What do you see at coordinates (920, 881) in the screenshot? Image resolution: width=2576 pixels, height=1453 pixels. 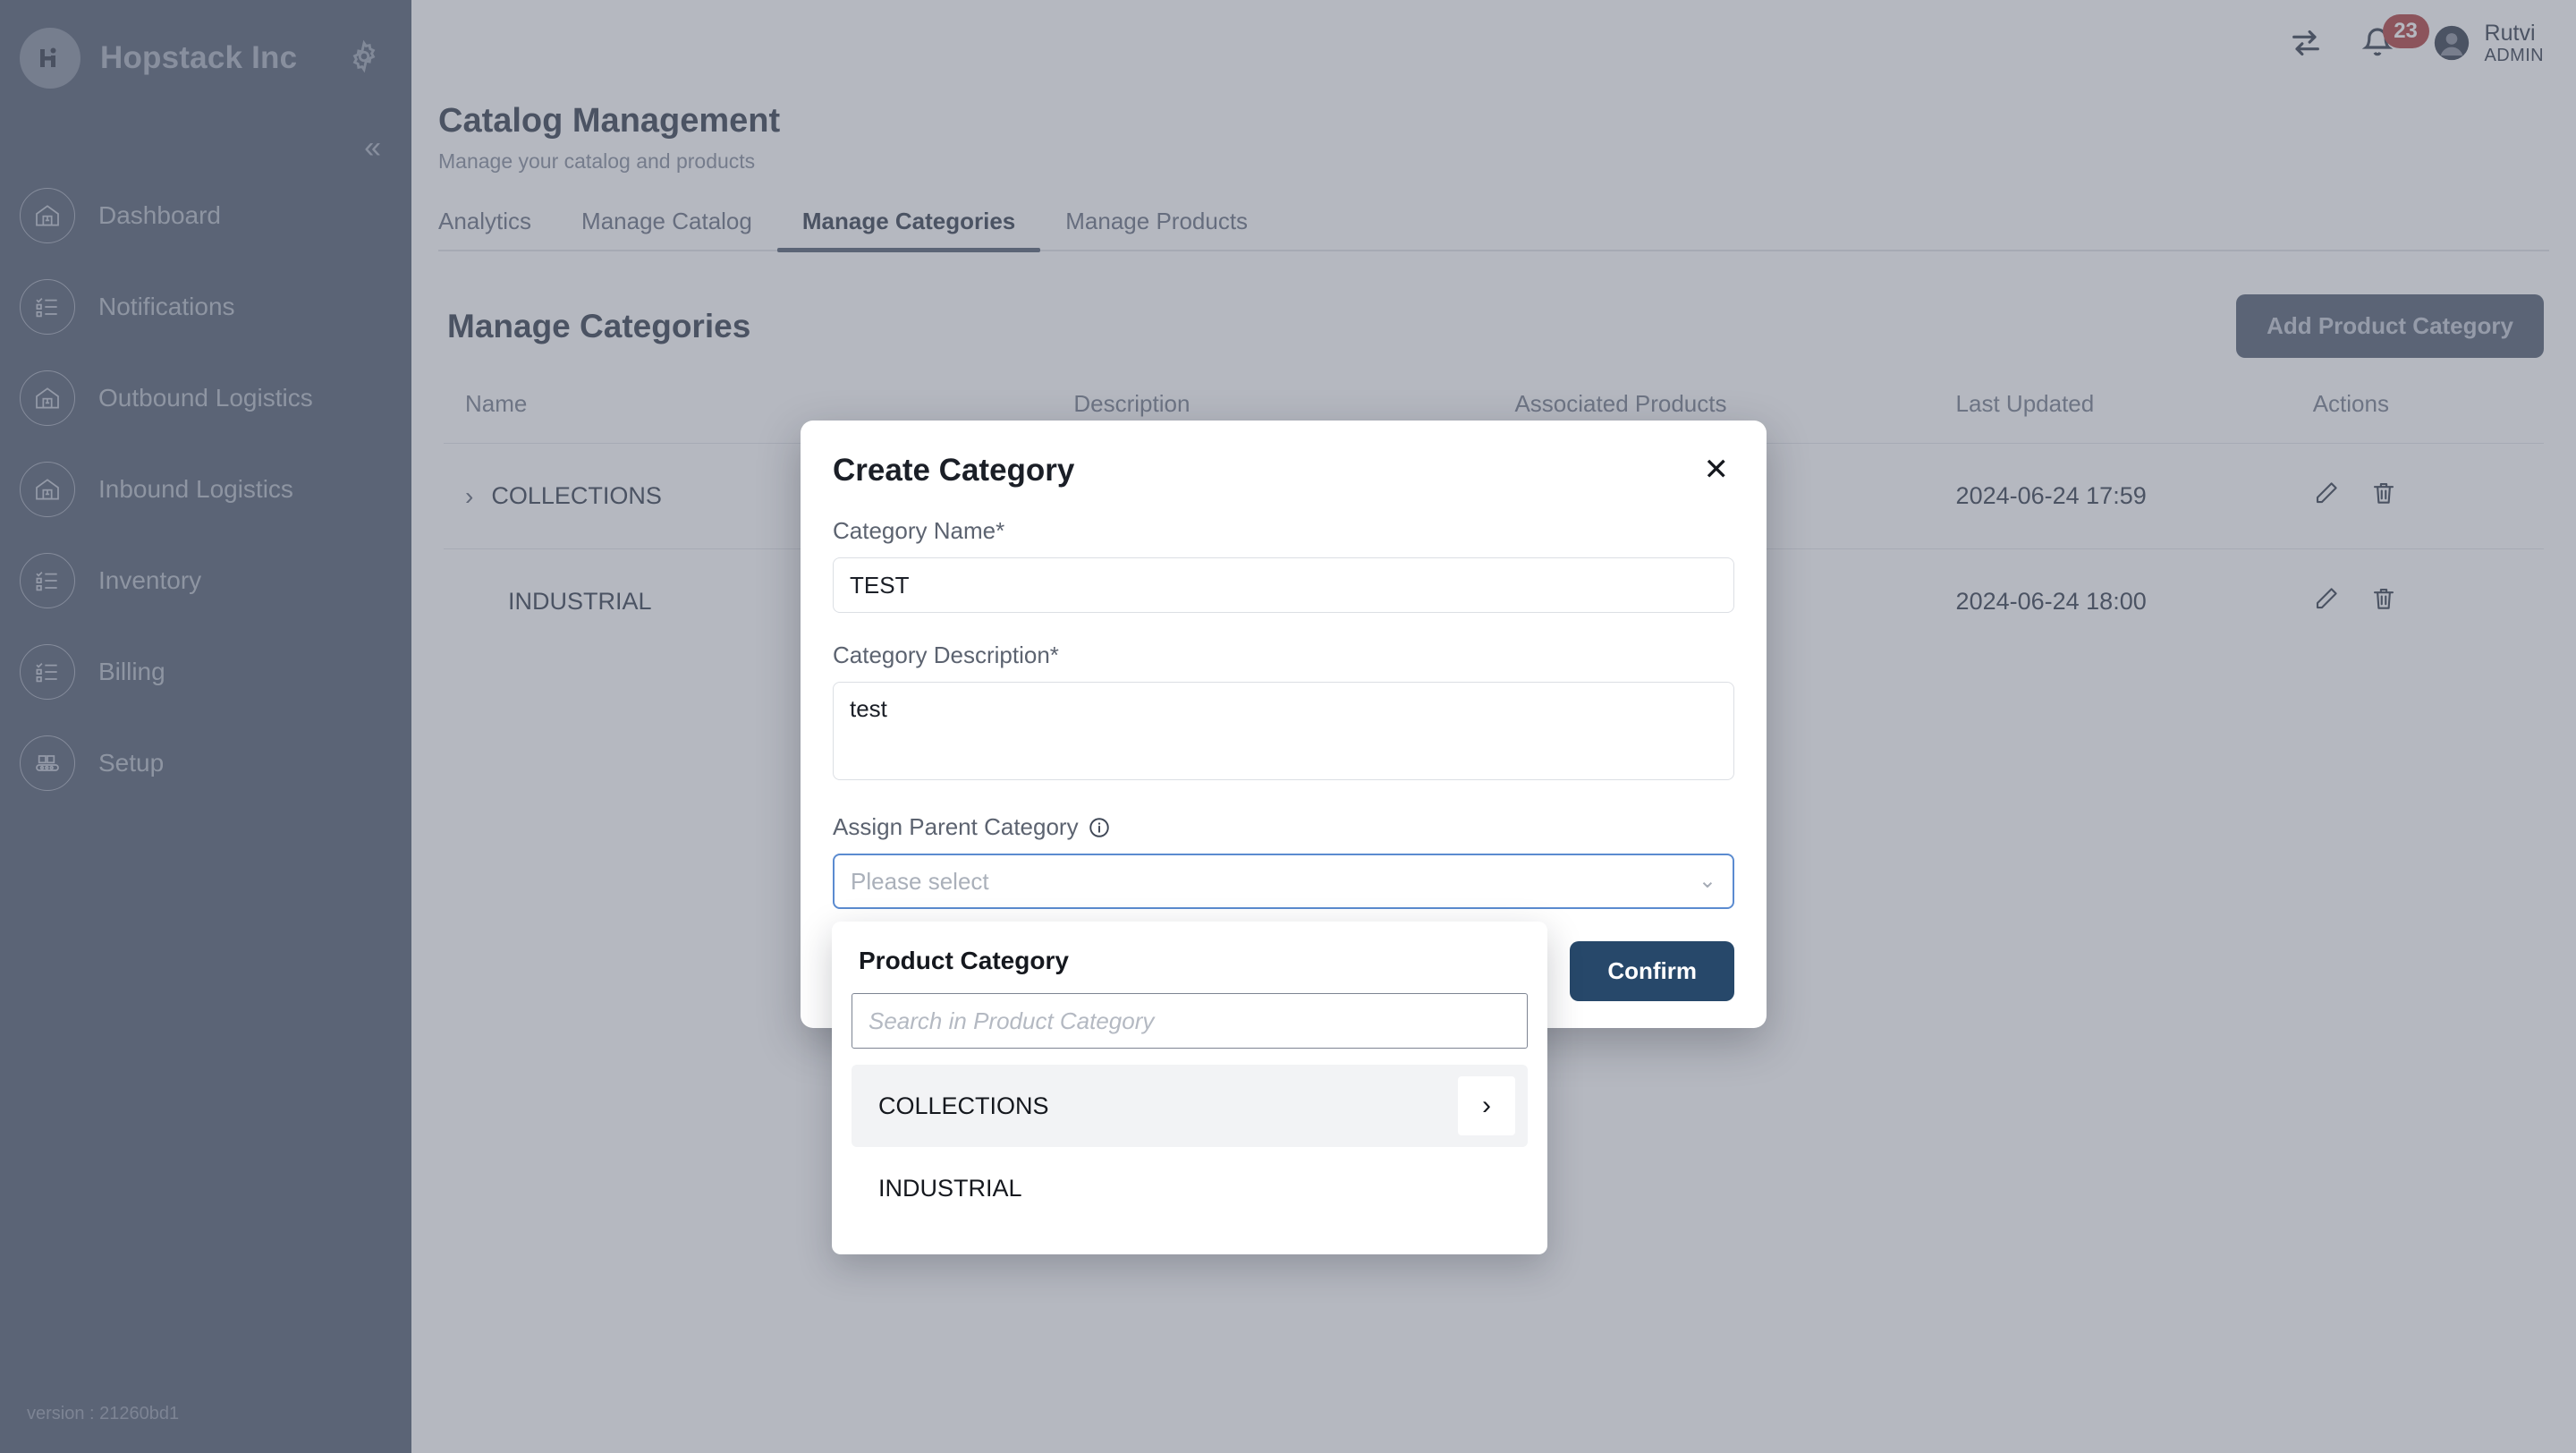 I see `parent-category-placeholder: Please select` at bounding box center [920, 881].